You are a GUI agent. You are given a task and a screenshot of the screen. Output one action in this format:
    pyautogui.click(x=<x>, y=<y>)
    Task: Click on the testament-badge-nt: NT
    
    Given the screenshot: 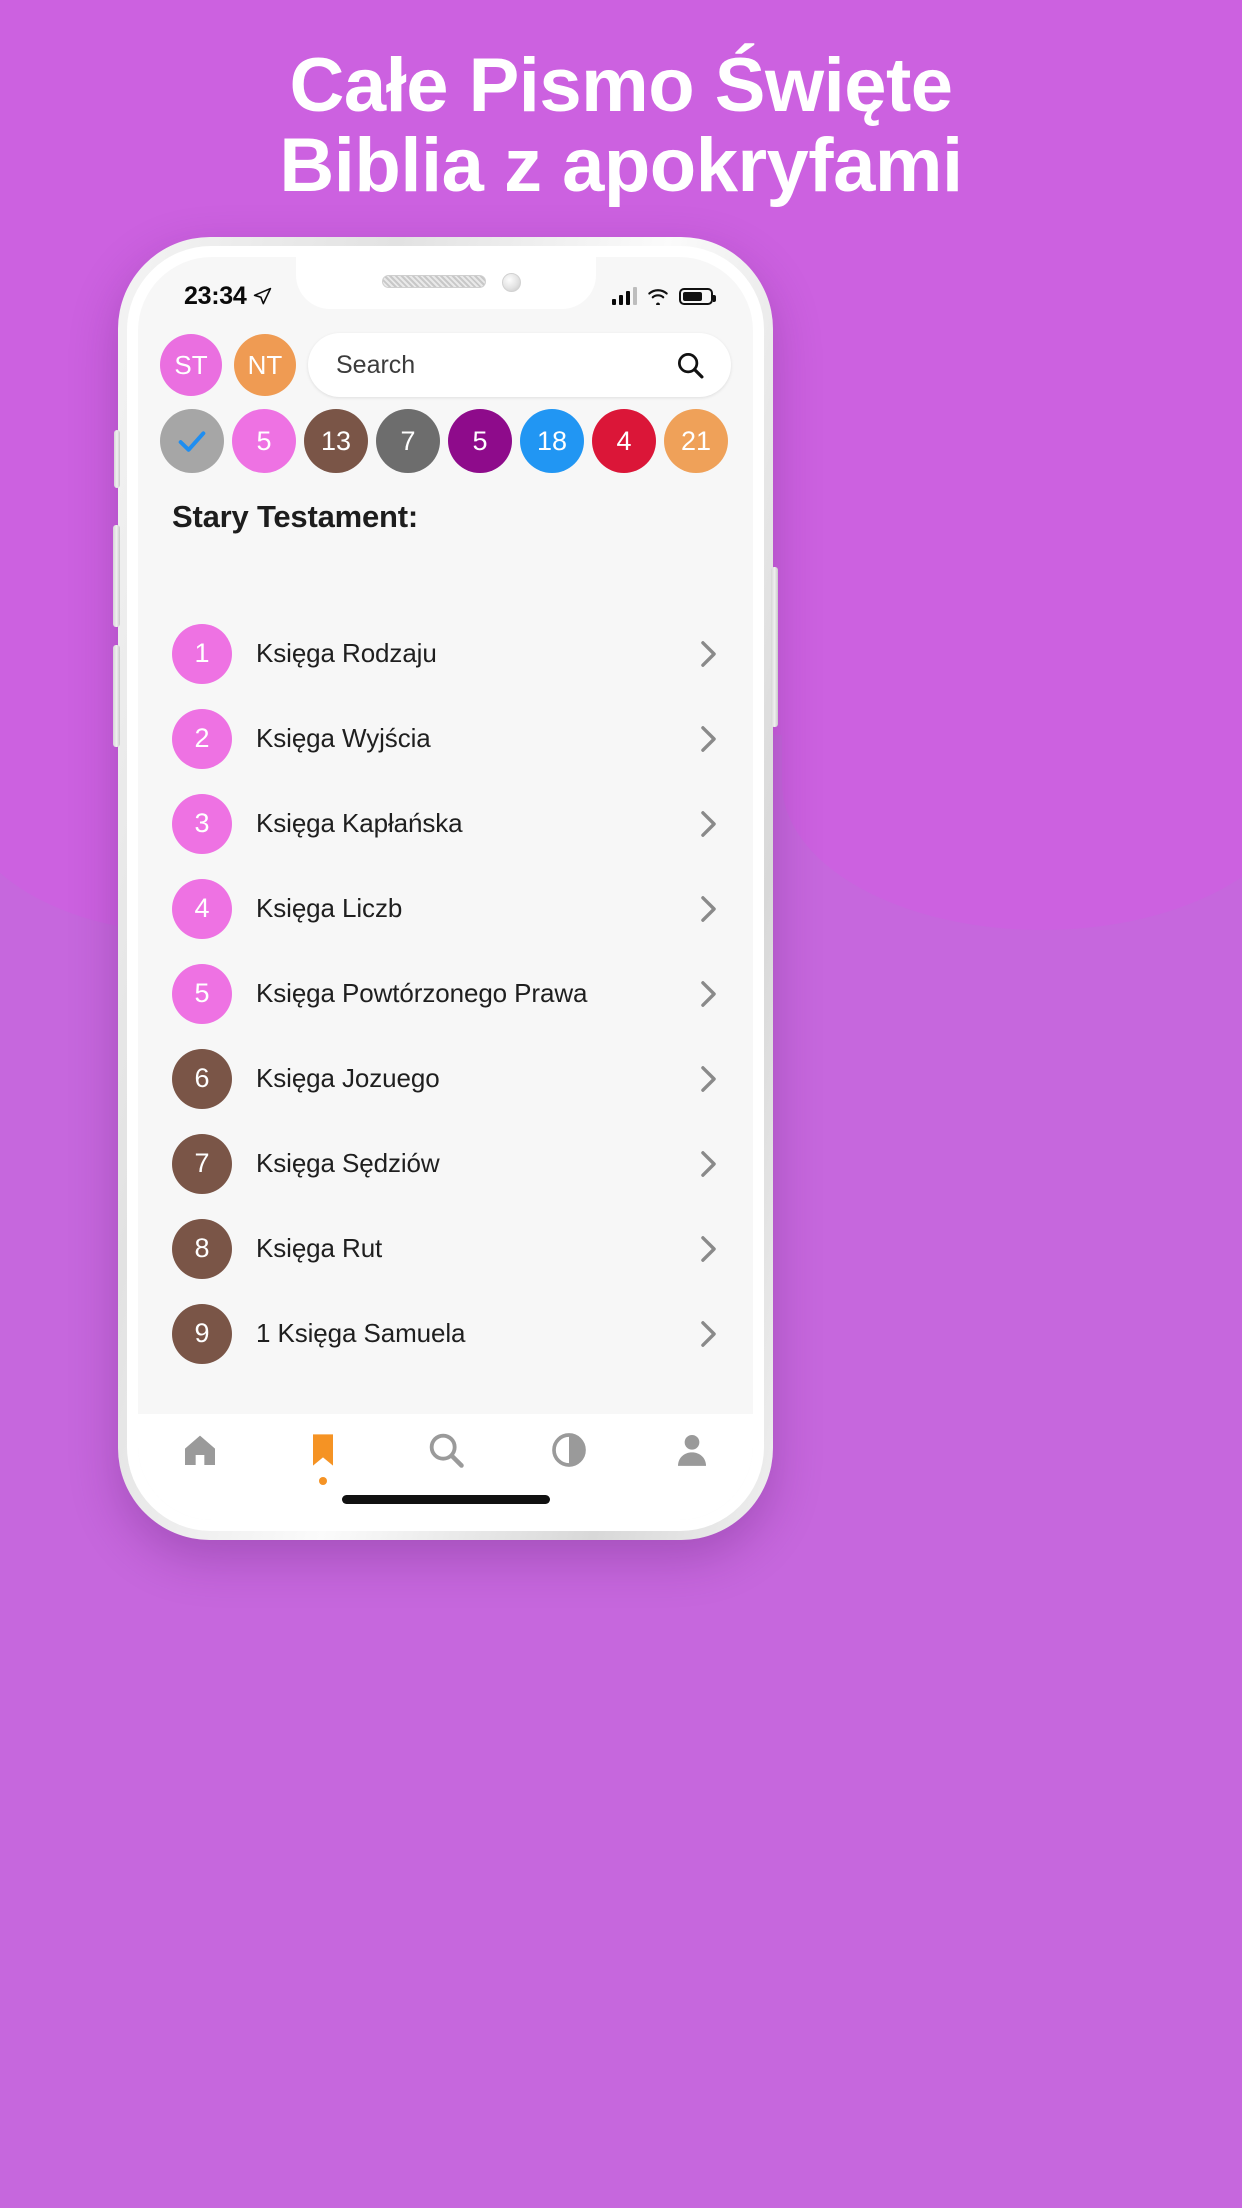 What is the action you would take?
    pyautogui.click(x=265, y=365)
    